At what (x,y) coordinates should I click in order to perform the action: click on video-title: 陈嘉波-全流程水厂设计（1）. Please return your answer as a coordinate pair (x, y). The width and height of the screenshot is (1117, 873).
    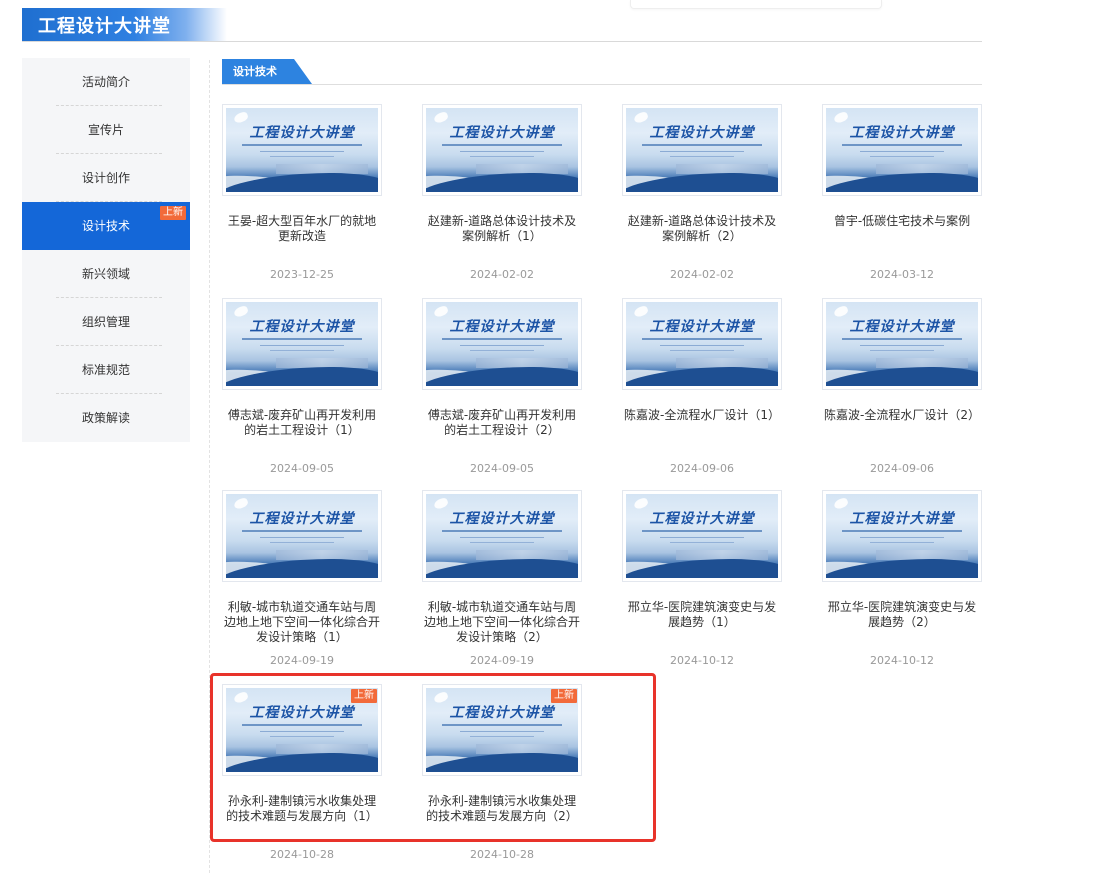
    Looking at the image, I should click on (702, 415).